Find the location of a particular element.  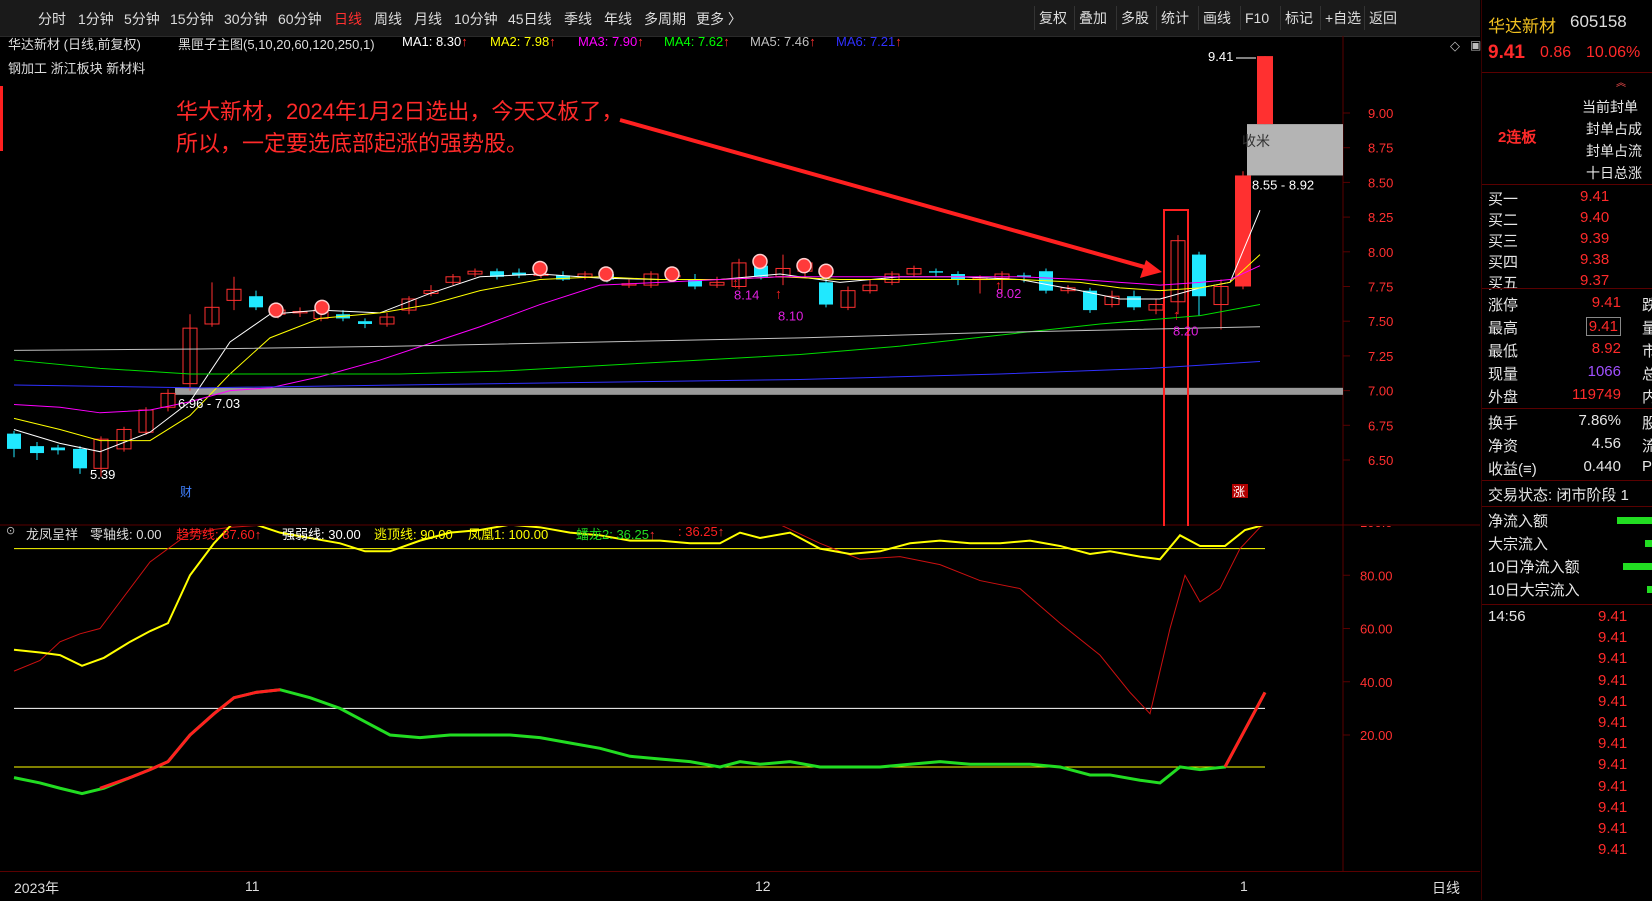

stat-value-1: 9.41 is located at coordinates (1603, 326).